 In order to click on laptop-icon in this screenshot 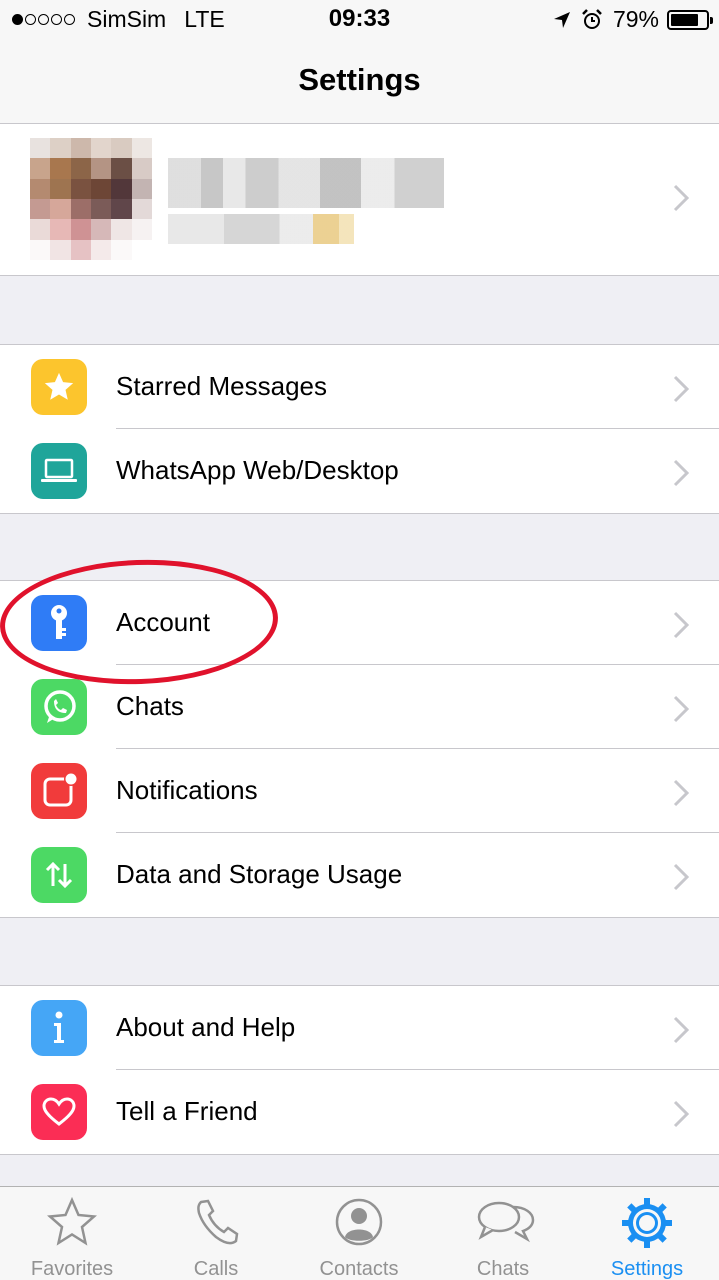, I will do `click(59, 471)`.